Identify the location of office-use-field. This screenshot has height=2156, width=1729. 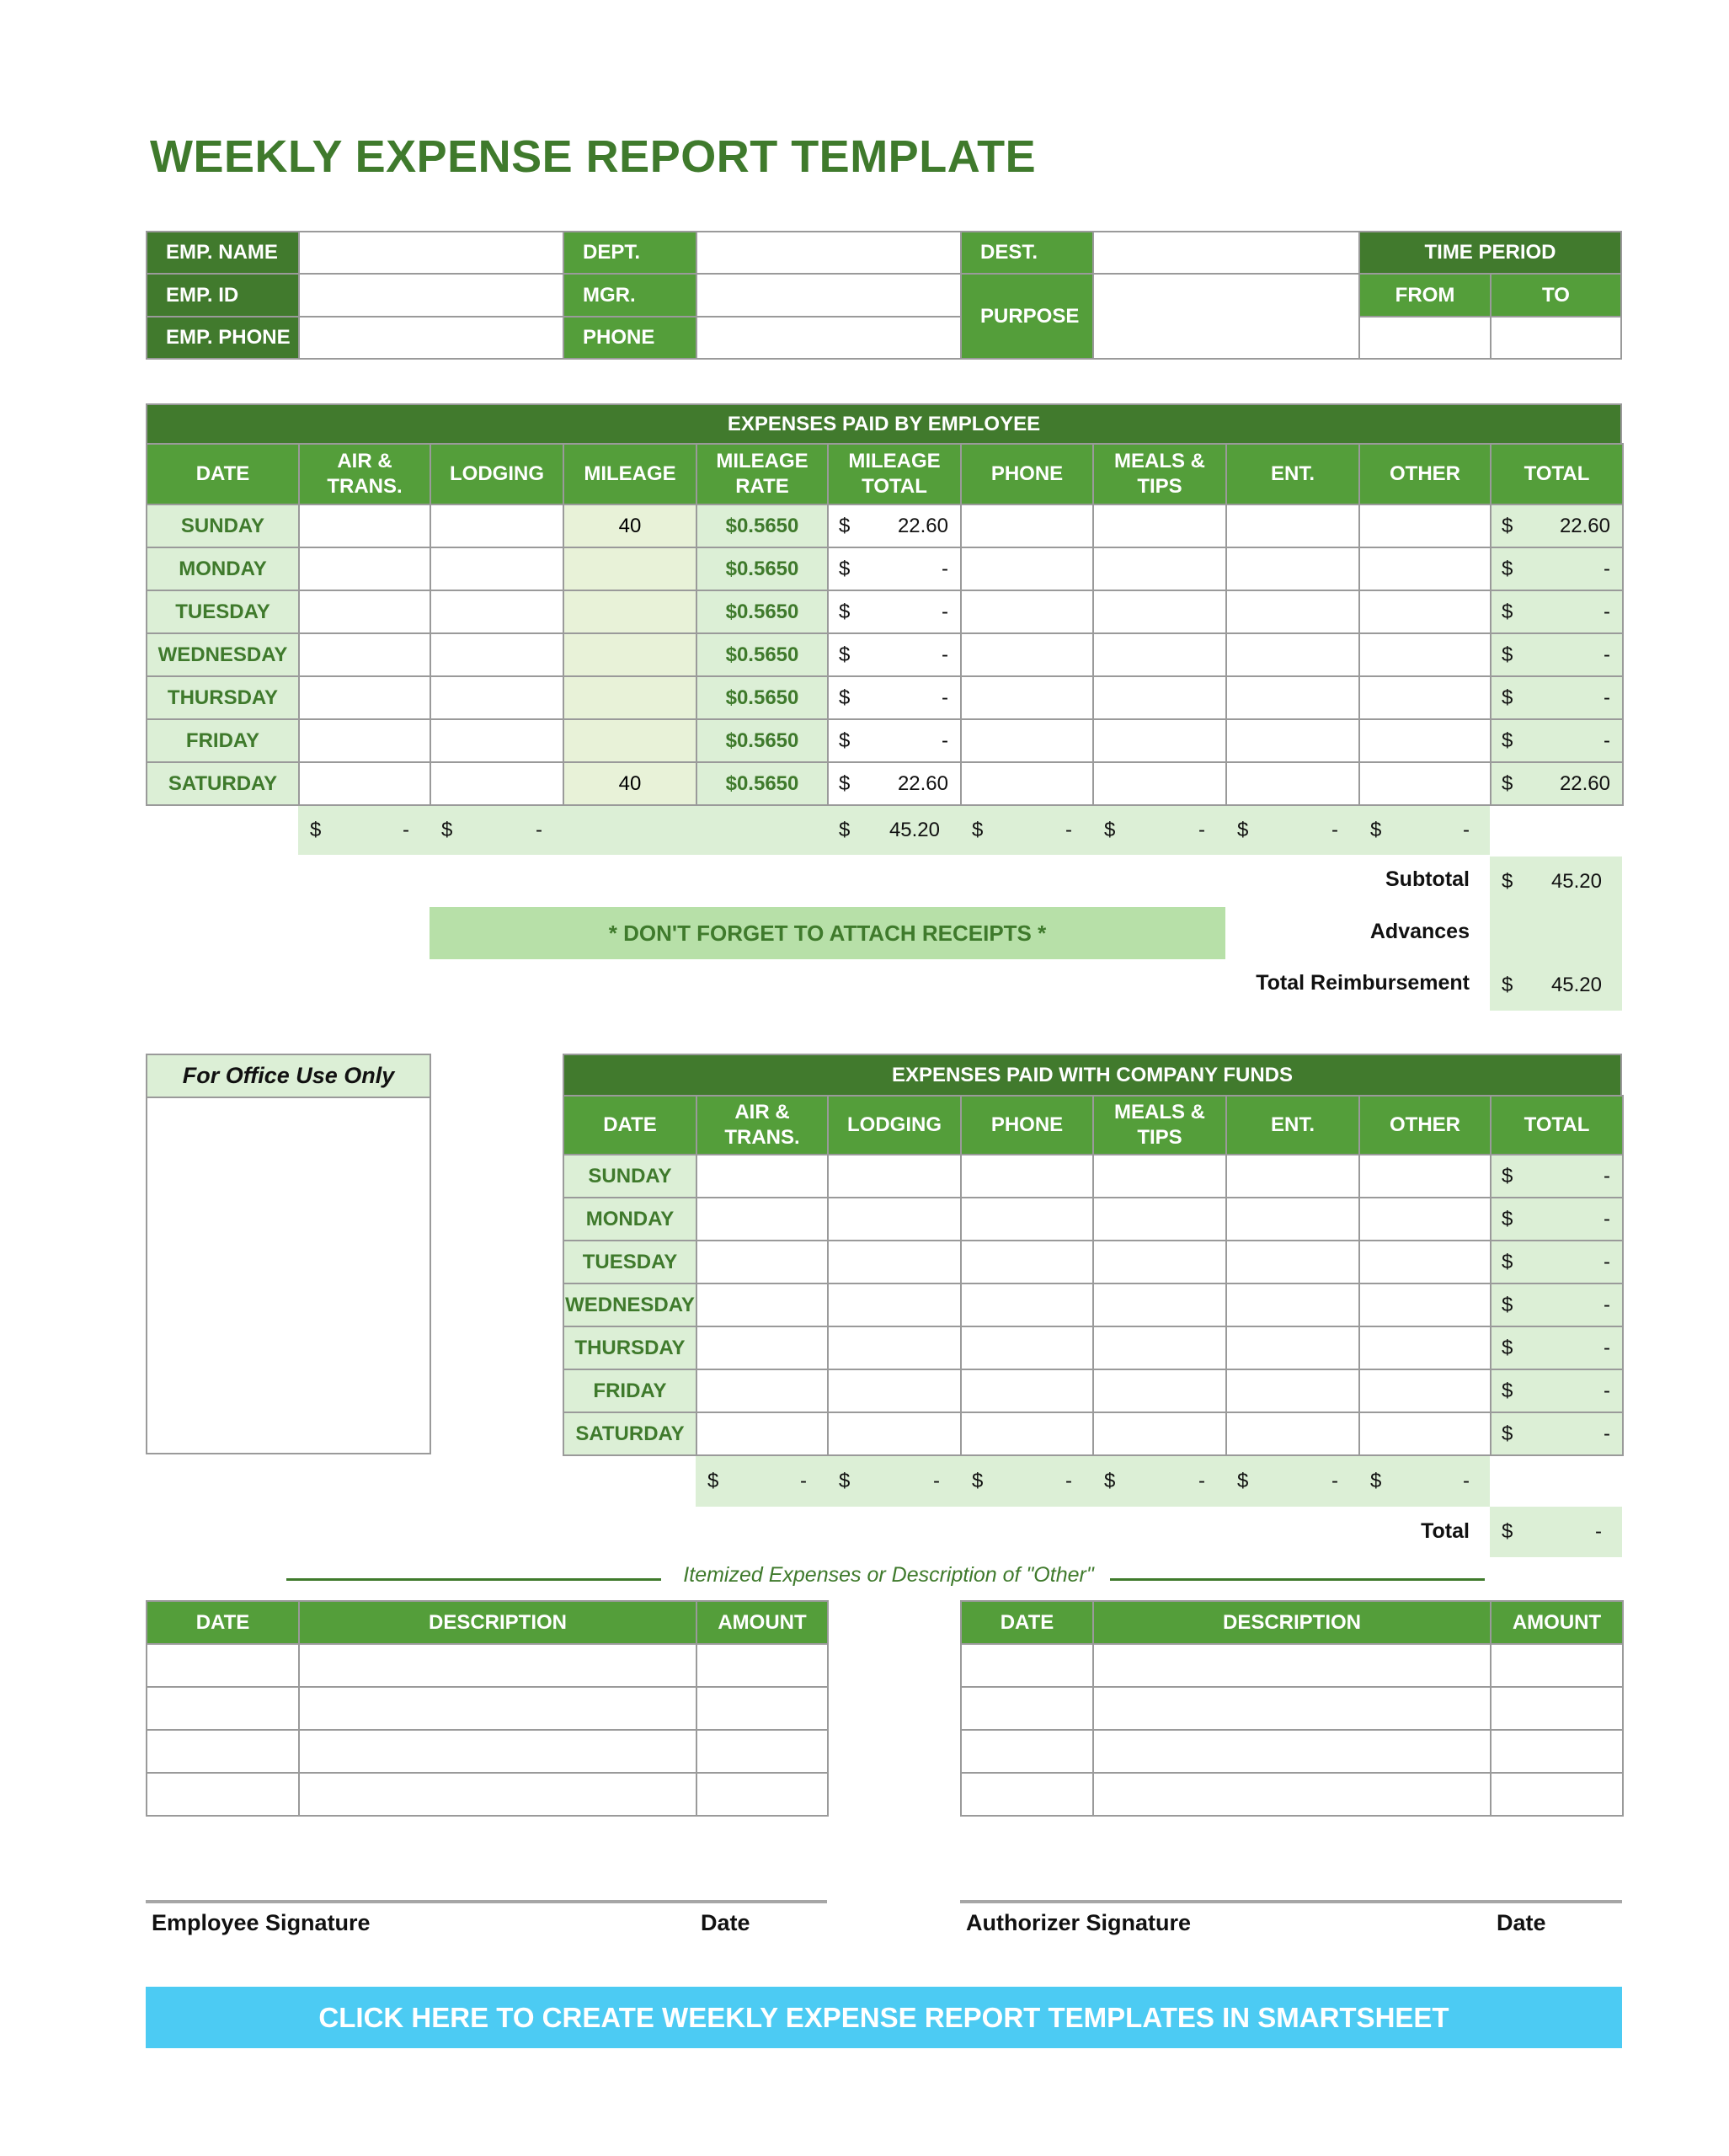
(288, 1275).